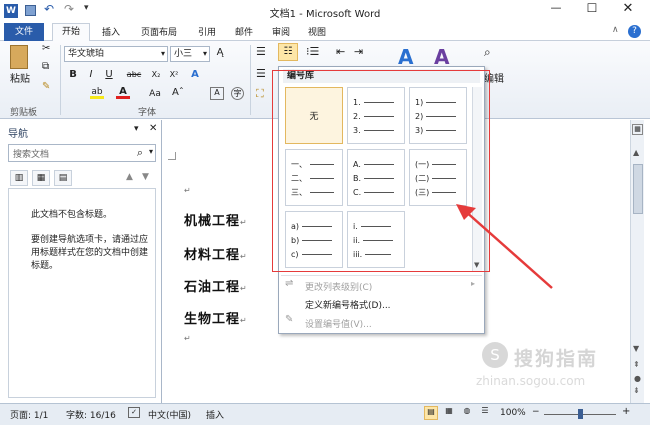 Image resolution: width=650 pixels, height=425 pixels. I want to click on full-screen-view-button: ▦, so click(449, 413).